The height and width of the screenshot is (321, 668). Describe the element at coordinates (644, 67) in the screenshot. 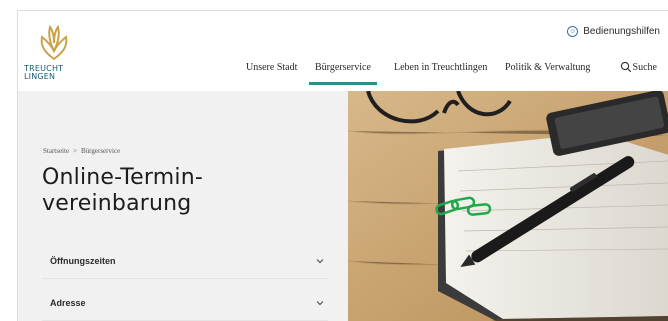

I see `search-label: Suche` at that location.